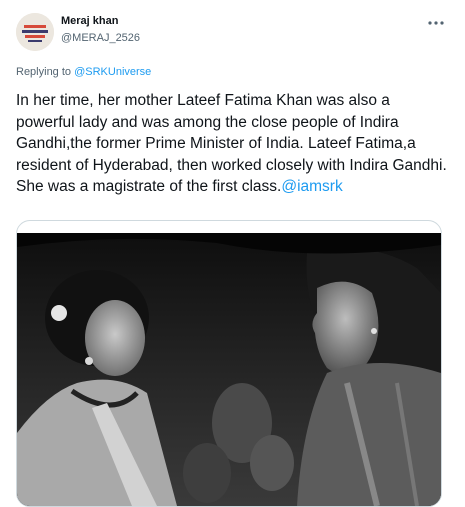 This screenshot has width=465, height=507. What do you see at coordinates (44, 72) in the screenshot?
I see `replying-to-label: Replying to` at bounding box center [44, 72].